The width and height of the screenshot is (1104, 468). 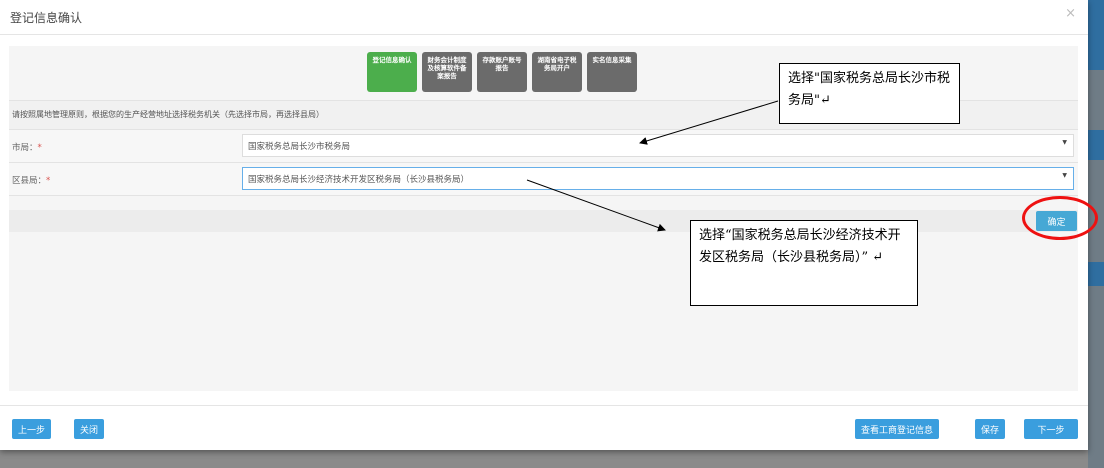 I want to click on arrow-county, so click(x=596, y=205).